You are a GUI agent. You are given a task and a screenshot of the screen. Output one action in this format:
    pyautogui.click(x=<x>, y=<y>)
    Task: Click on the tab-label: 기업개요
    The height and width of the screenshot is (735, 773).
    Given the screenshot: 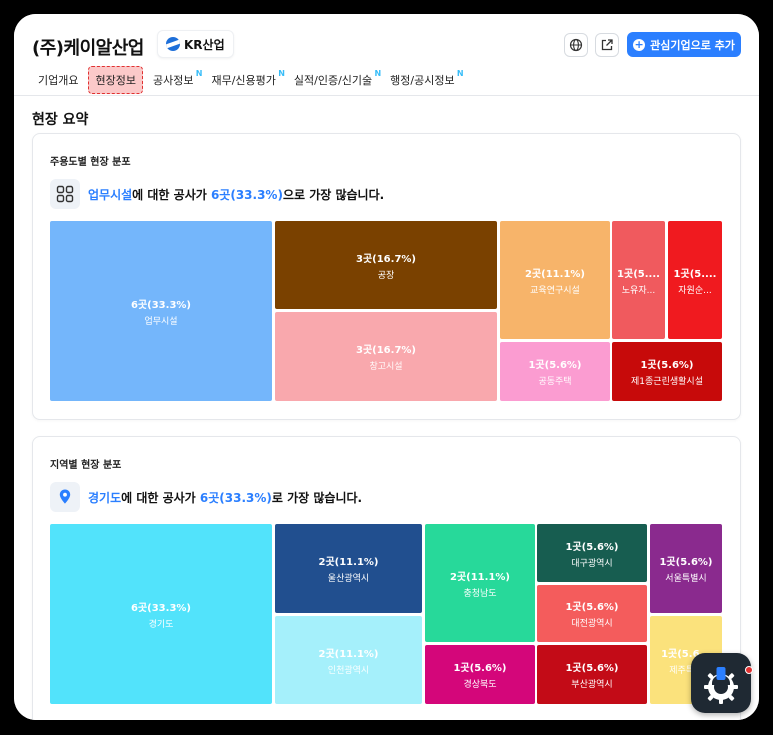 What is the action you would take?
    pyautogui.click(x=58, y=80)
    